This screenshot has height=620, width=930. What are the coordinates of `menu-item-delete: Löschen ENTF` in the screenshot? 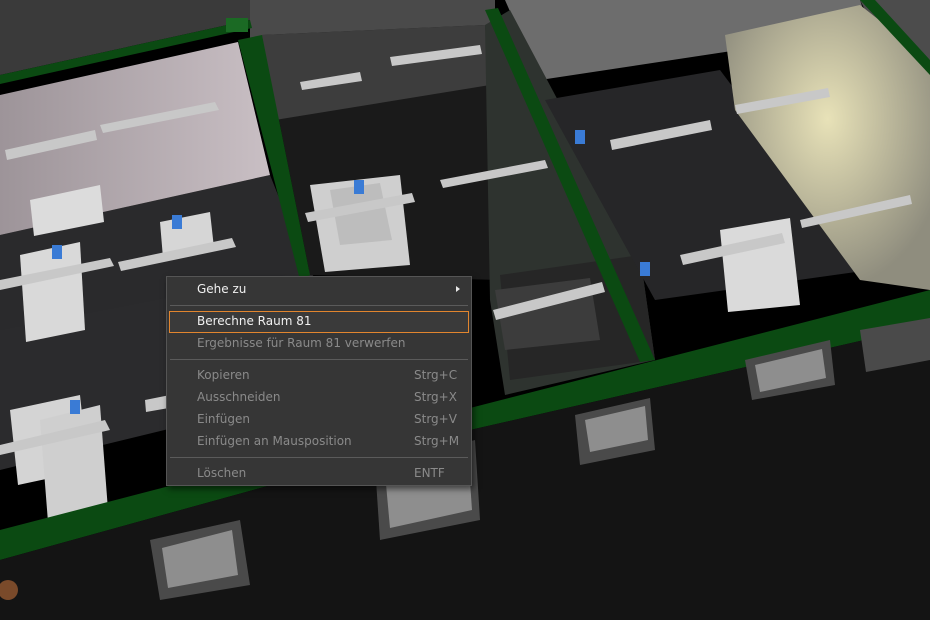 It's located at (319, 473).